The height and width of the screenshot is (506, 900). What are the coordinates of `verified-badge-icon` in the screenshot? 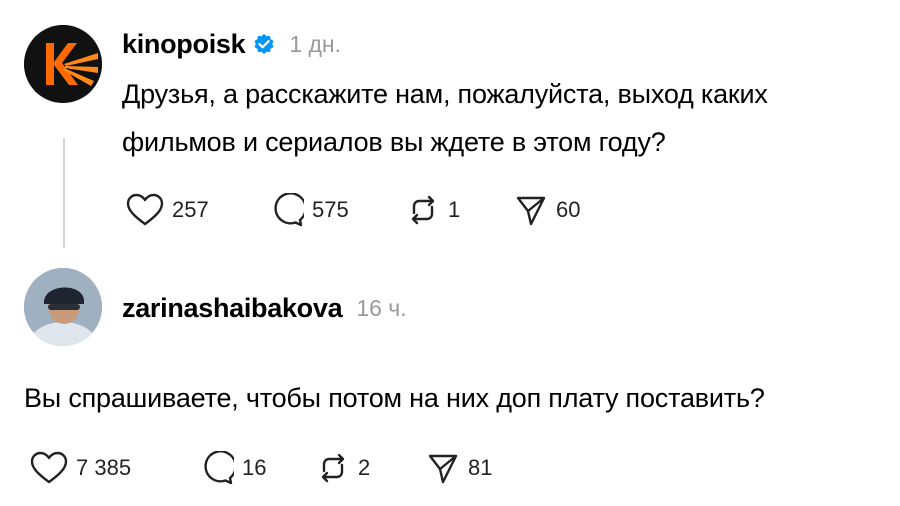 It's located at (264, 44).